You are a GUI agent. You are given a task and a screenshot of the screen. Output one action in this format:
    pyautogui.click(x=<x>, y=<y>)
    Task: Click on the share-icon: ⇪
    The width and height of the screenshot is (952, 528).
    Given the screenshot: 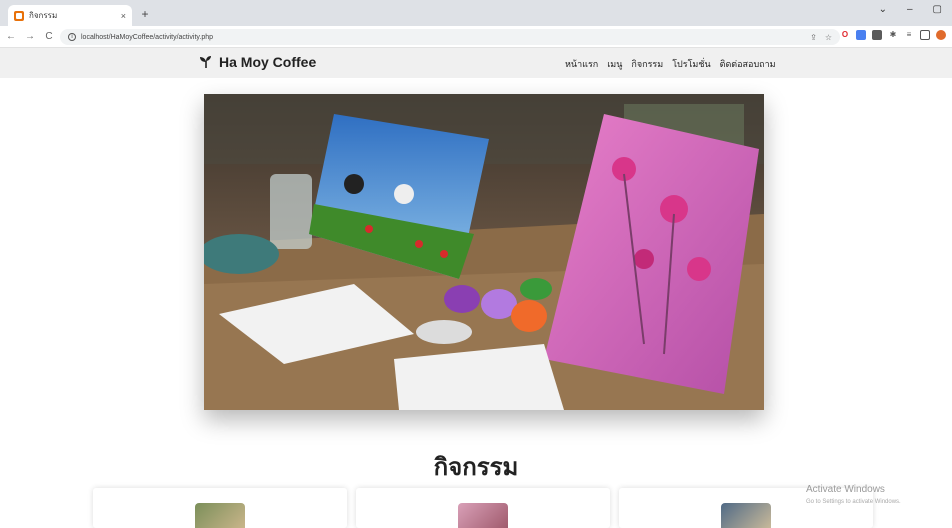 What is the action you would take?
    pyautogui.click(x=813, y=37)
    